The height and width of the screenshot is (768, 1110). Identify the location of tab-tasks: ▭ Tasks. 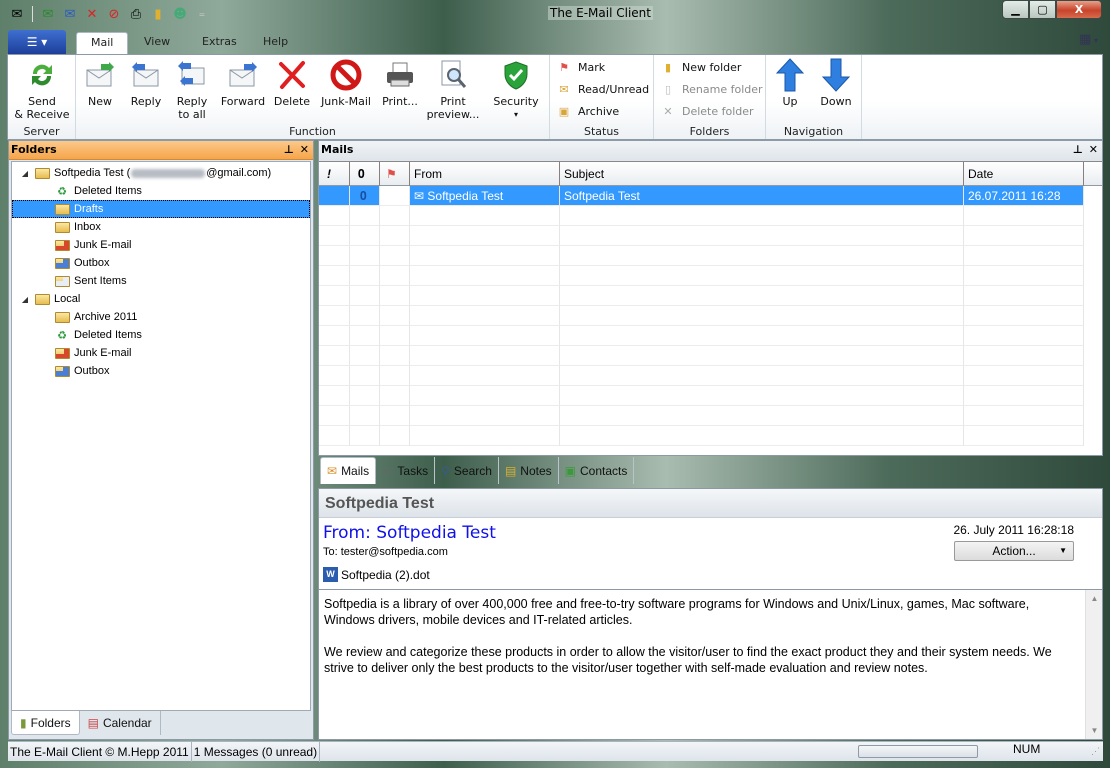
(406, 470).